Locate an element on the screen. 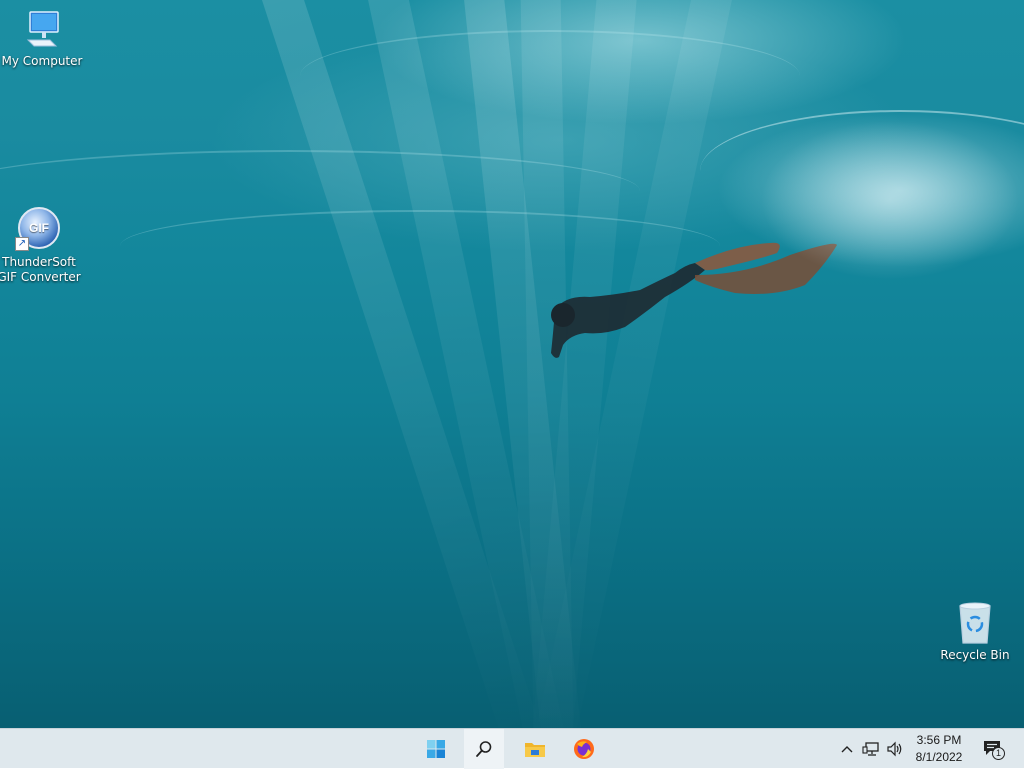  notification-count-badge: 1 is located at coordinates (998, 753).